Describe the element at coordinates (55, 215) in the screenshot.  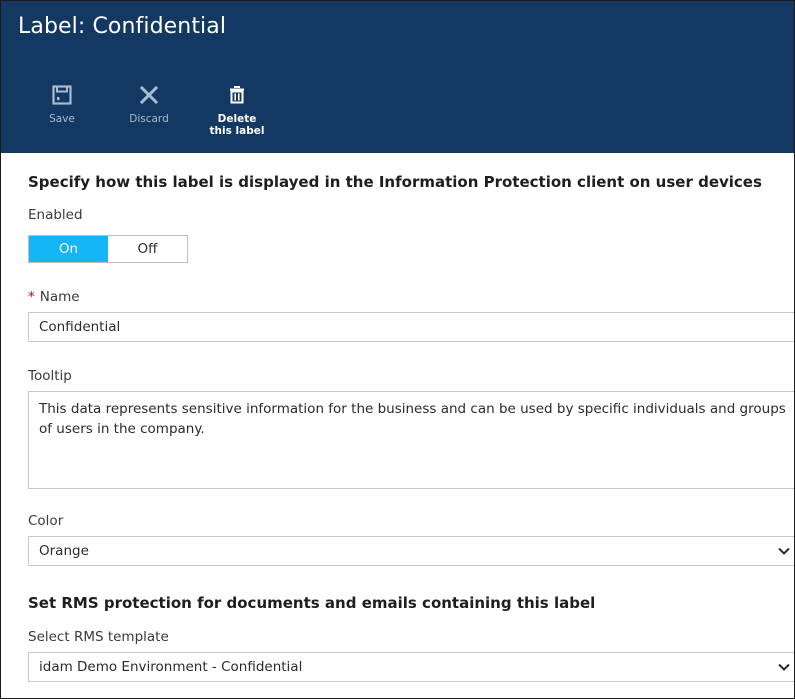
I see `enabled-label: Enabled` at that location.